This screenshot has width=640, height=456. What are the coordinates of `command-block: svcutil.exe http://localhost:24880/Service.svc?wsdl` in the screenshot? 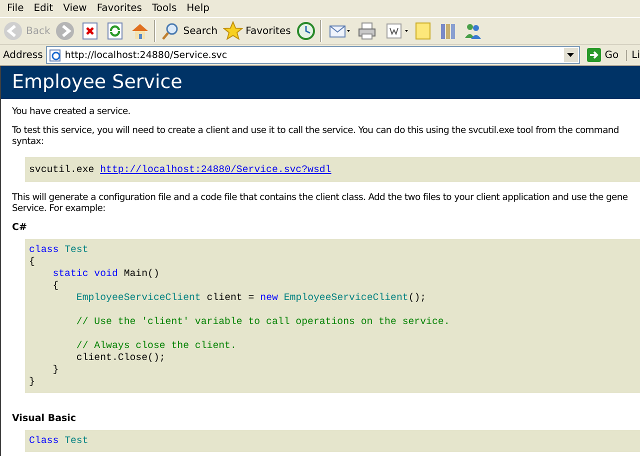 It's located at (332, 169).